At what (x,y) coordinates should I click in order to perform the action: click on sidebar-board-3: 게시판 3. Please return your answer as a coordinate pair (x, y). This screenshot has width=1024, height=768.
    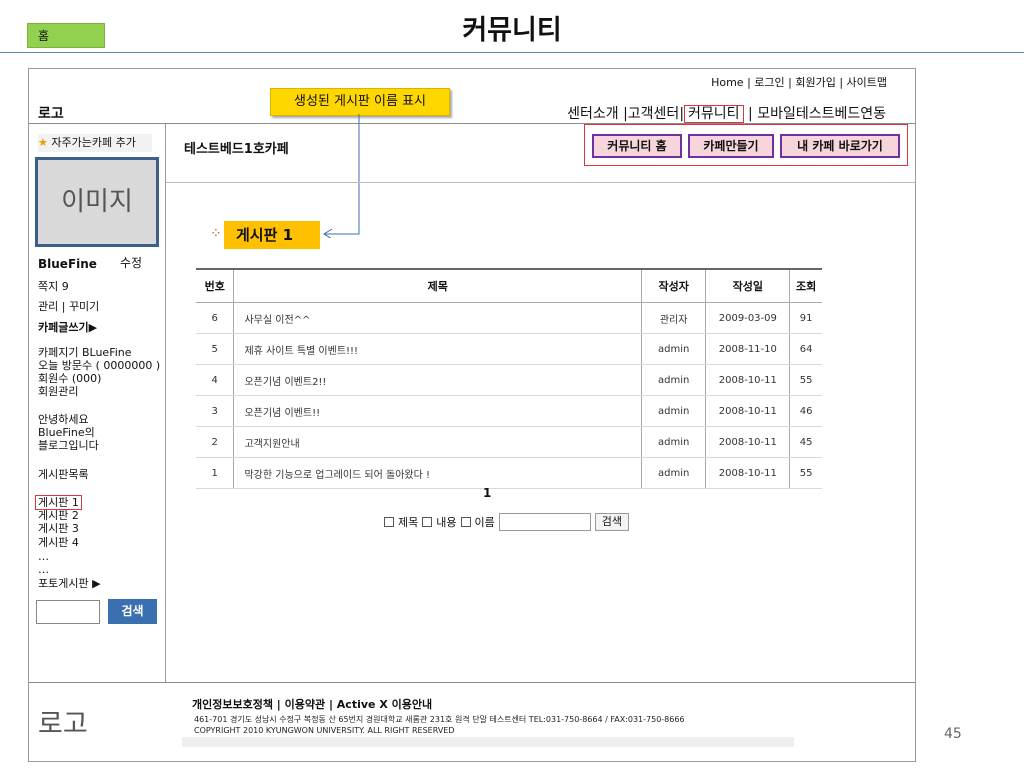
    Looking at the image, I should click on (58, 528).